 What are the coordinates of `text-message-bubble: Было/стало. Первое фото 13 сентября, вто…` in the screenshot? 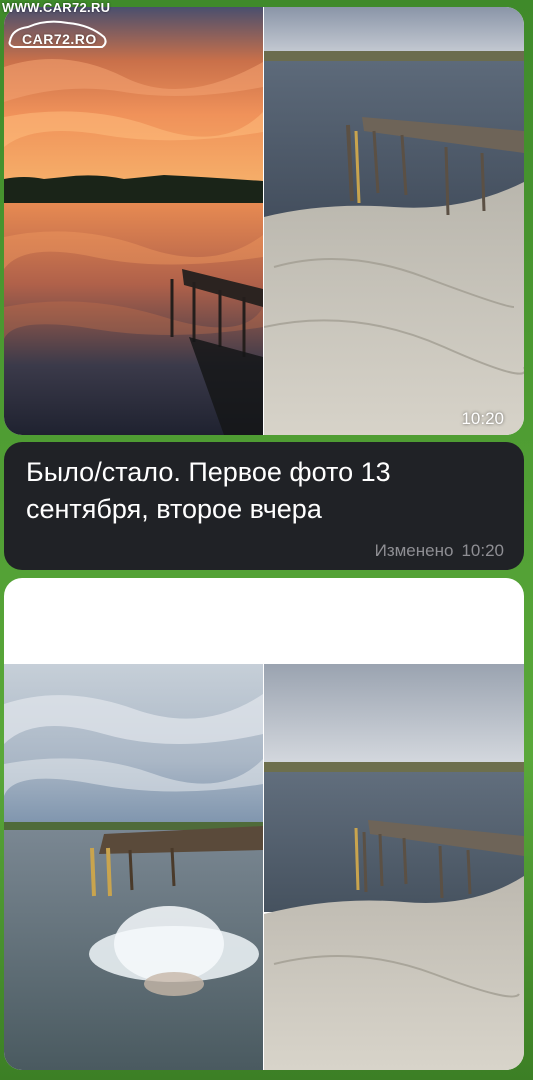 It's located at (264, 506).